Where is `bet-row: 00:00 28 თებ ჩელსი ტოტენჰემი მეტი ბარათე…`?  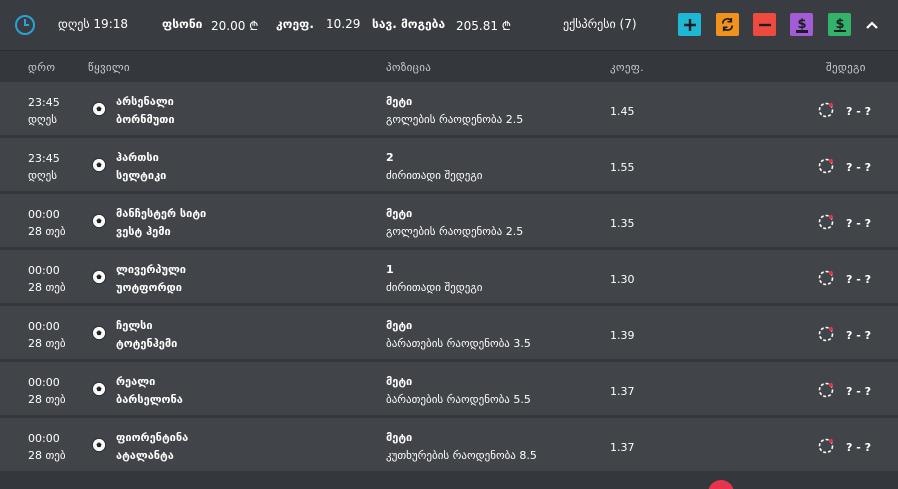
bet-row: 00:00 28 თებ ჩელსი ტოტენჰემი მეტი ბარათე… is located at coordinates (449, 332).